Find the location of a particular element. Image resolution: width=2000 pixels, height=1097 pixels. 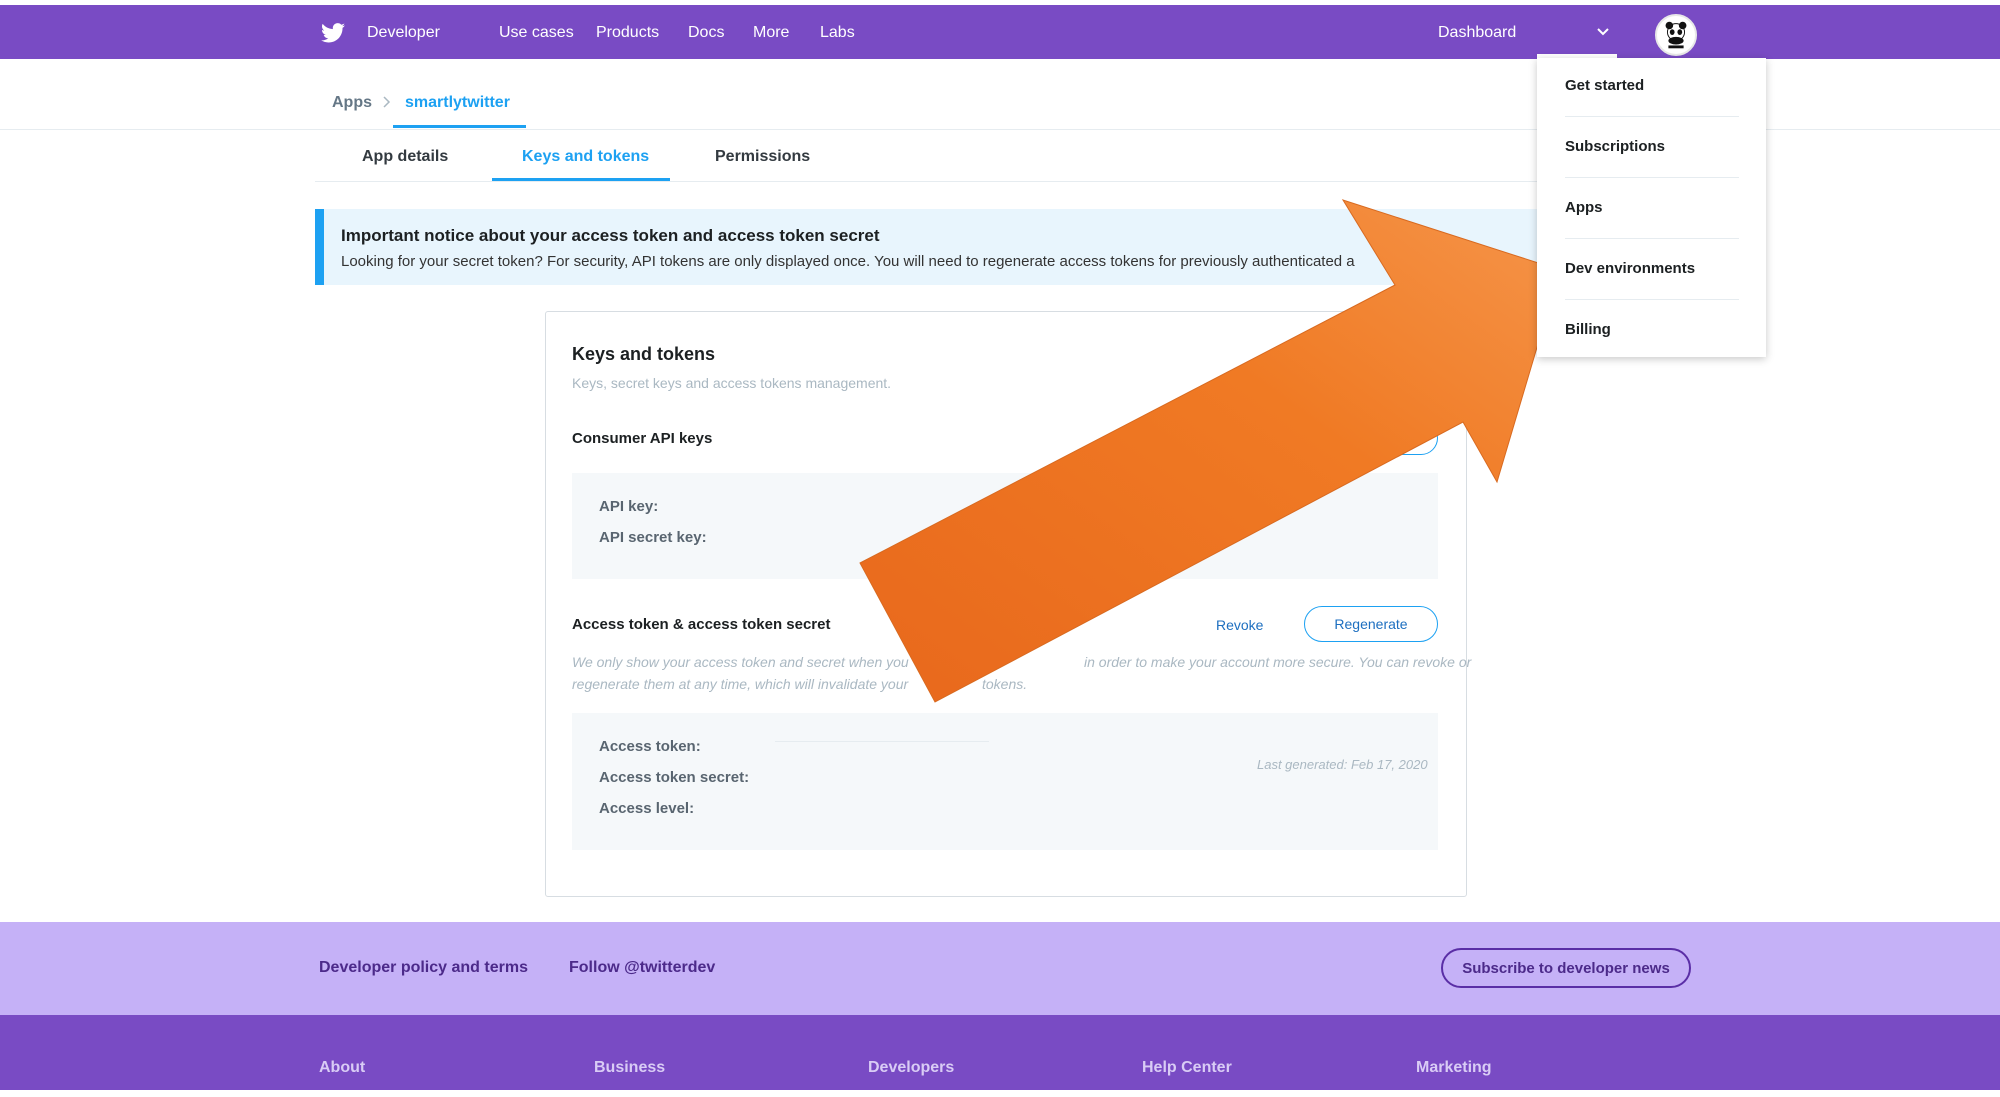

avatar is located at coordinates (1676, 35).